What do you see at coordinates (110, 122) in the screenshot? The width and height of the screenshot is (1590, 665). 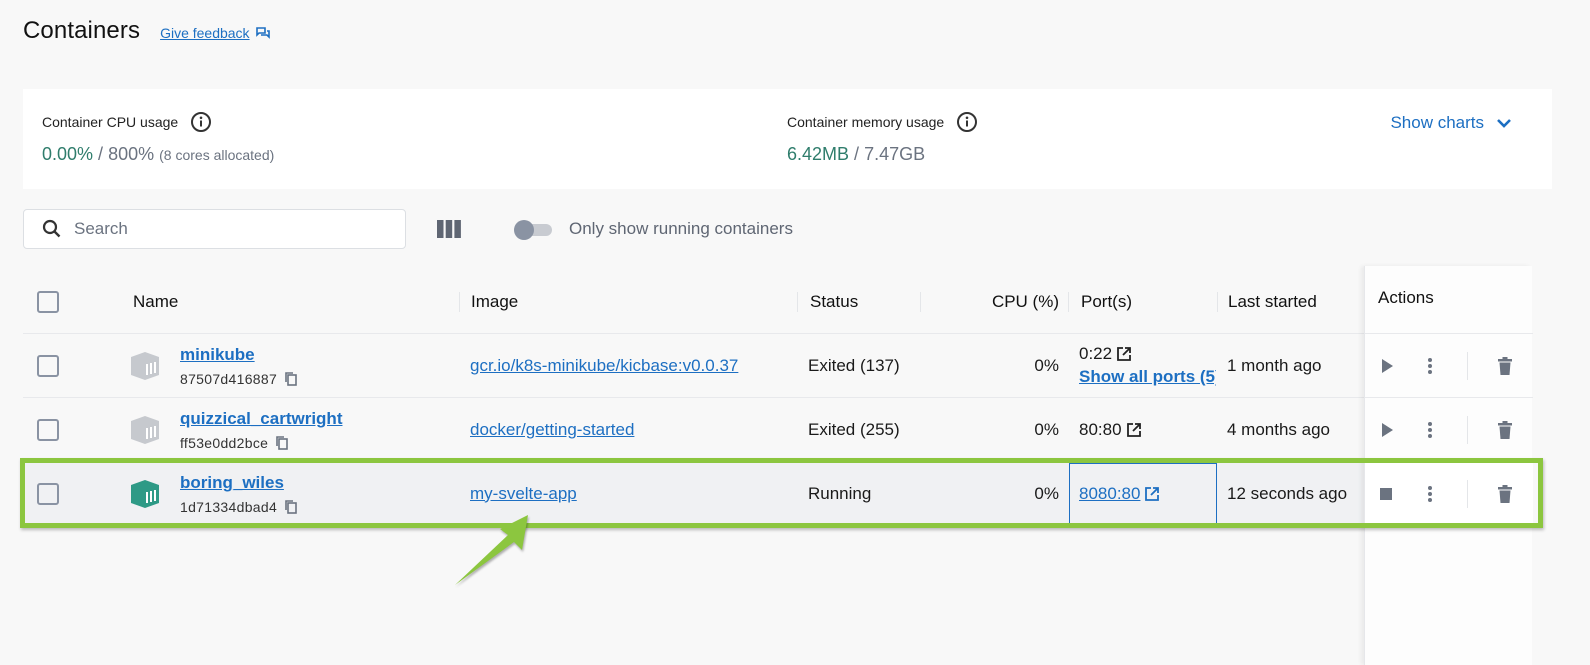 I see `cpu-usage-label: Container CPU usage` at bounding box center [110, 122].